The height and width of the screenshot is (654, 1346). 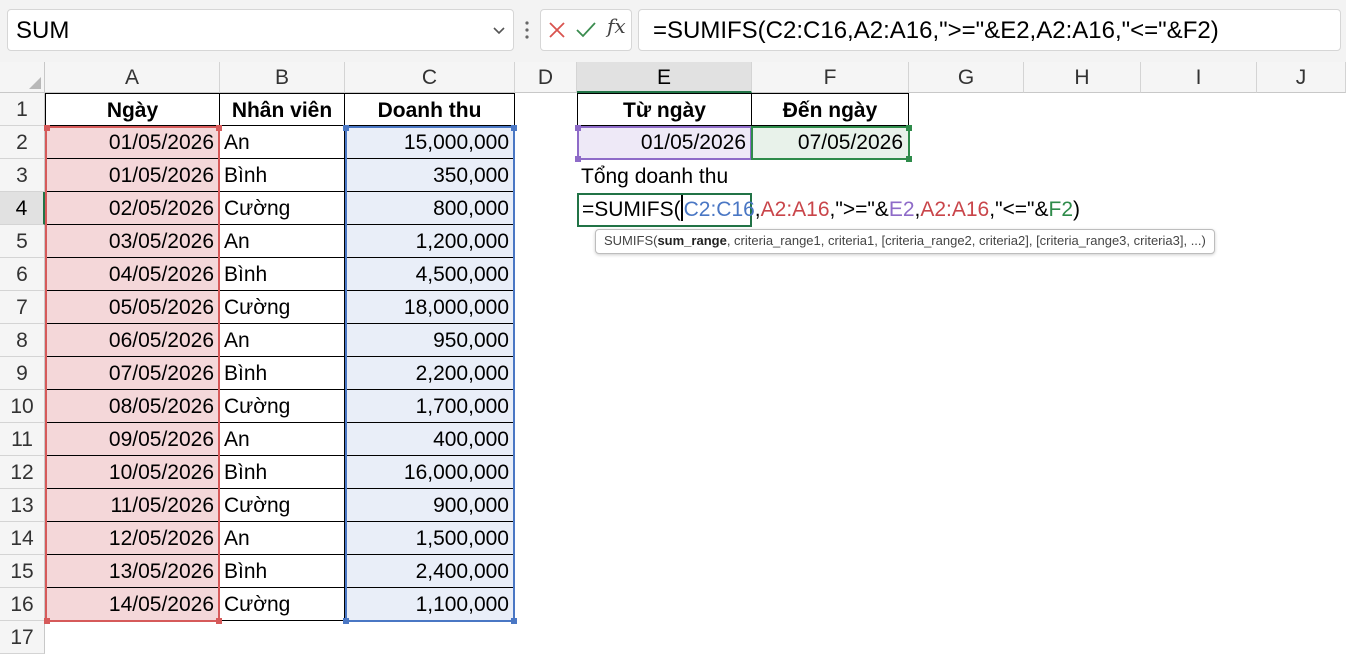 I want to click on tooltip-current-argument: sum_range, so click(x=691, y=240).